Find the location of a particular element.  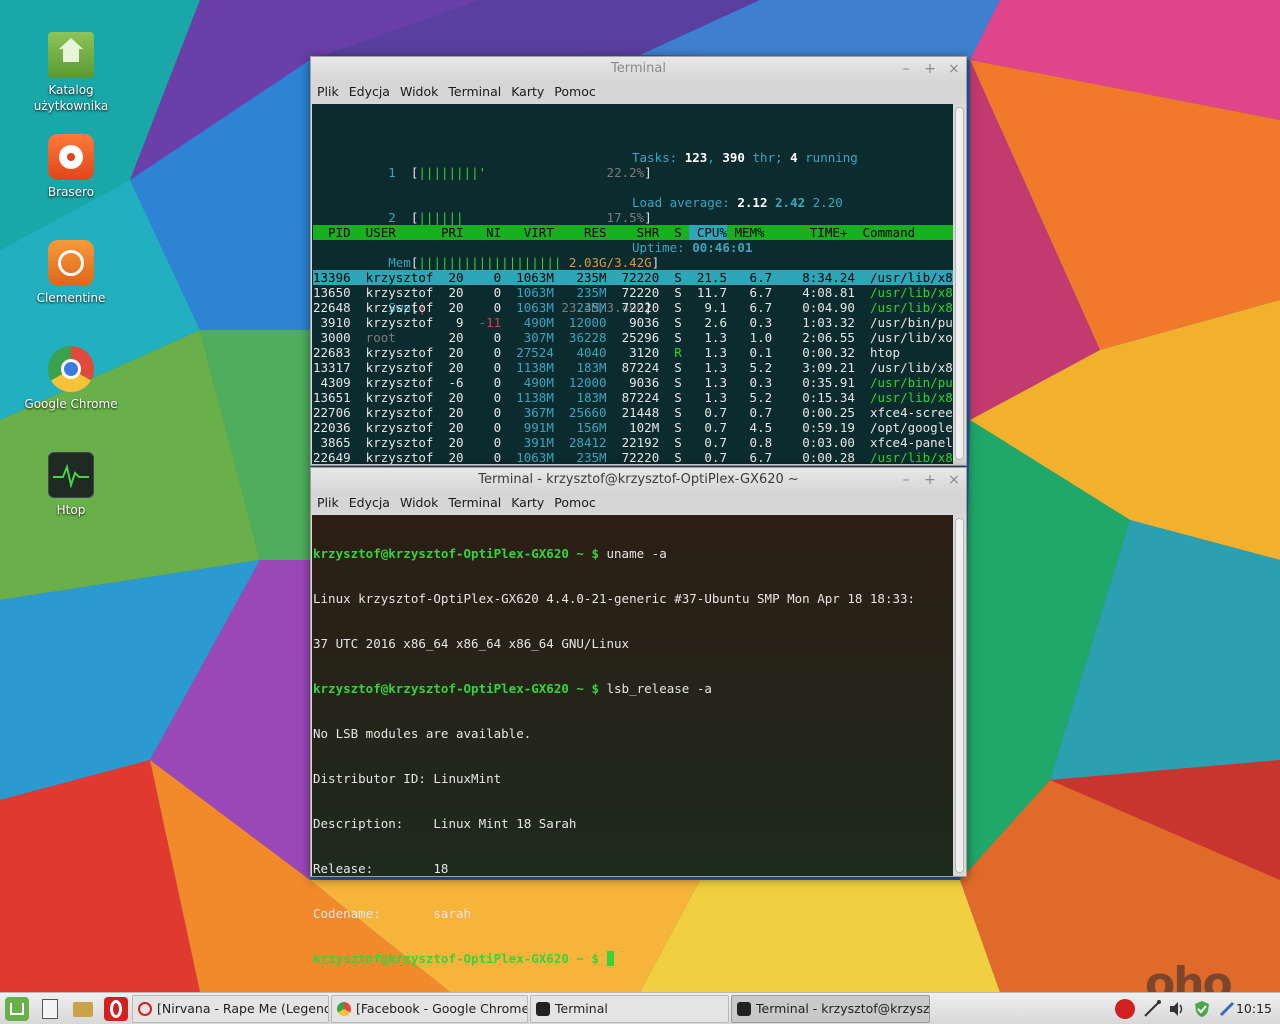

network-icon is located at coordinates (1152, 1009).